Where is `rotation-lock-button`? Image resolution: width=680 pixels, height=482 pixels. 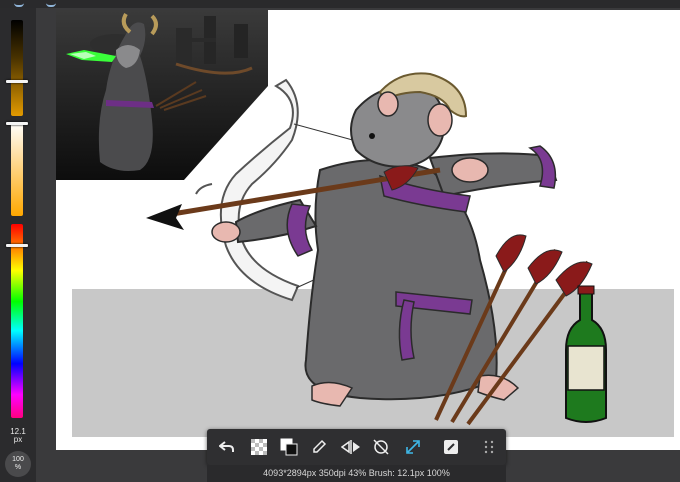 rotation-lock-button is located at coordinates (381, 447).